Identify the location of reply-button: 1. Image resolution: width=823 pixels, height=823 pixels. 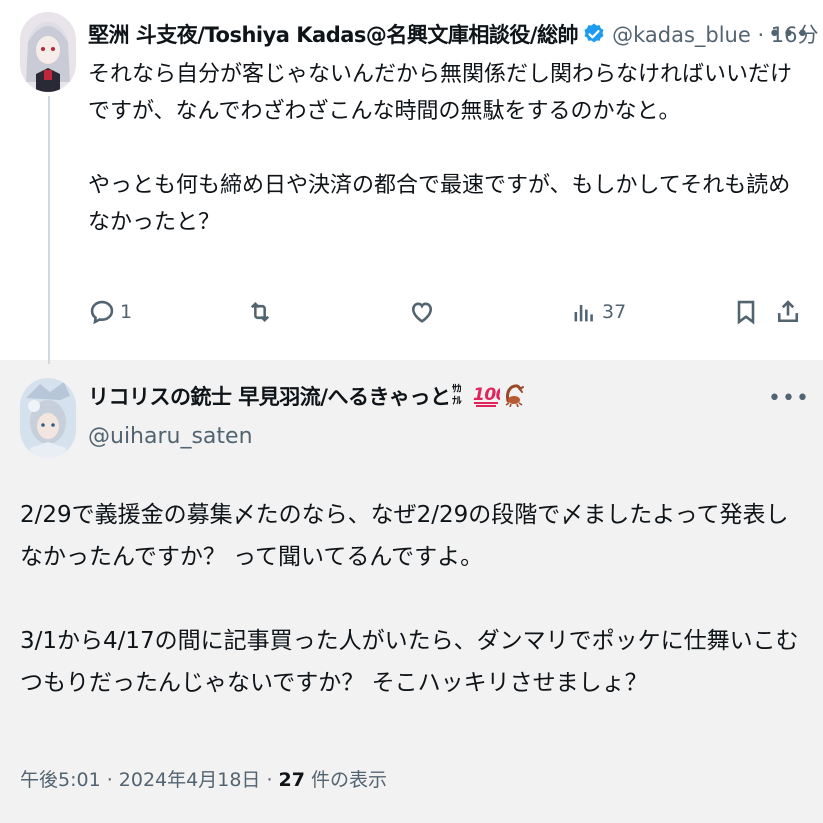
(110, 312).